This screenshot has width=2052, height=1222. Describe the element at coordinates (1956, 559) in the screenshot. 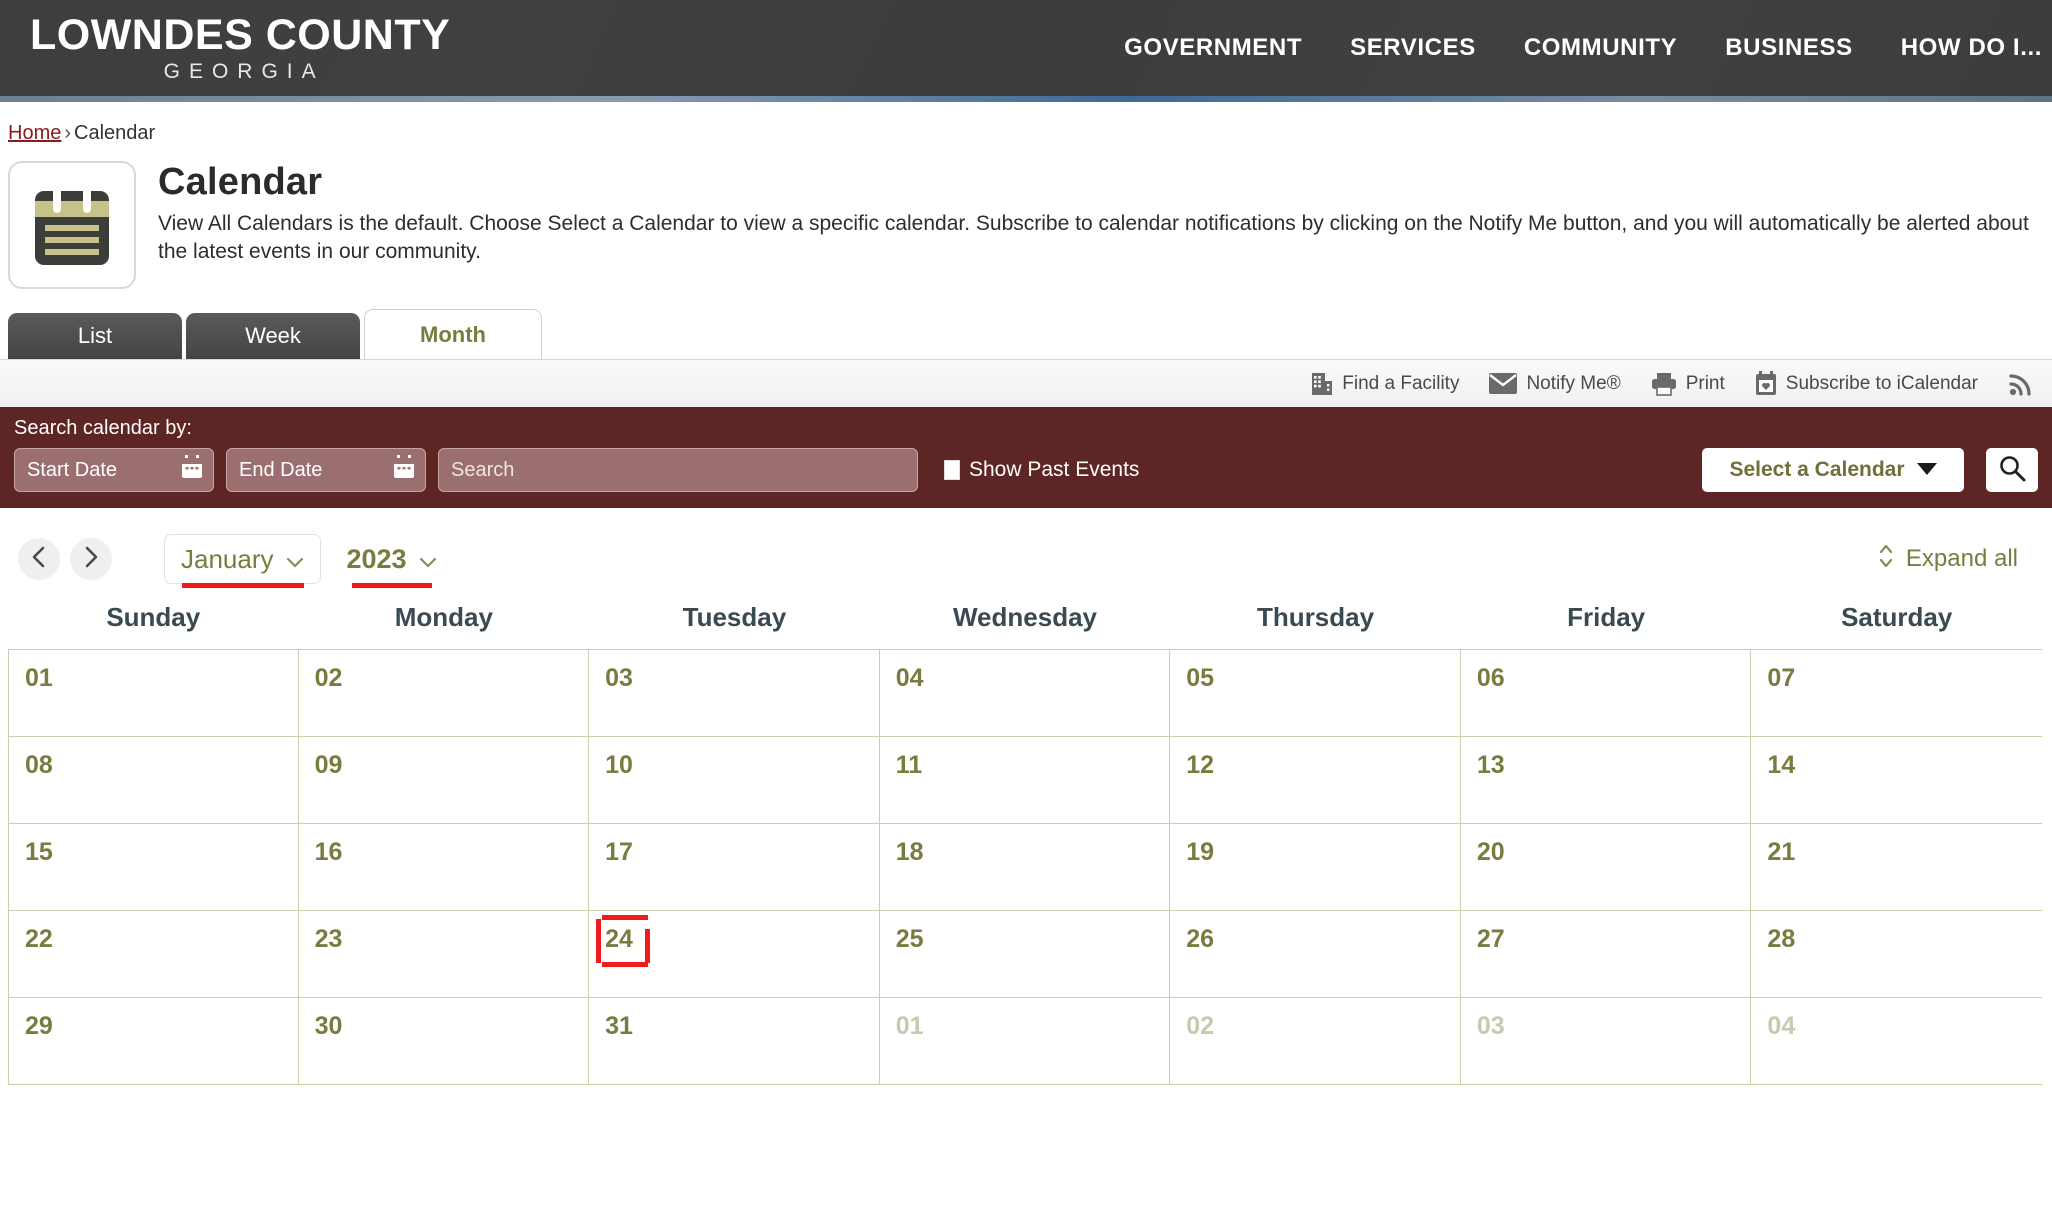

I see `expand-all-button: Expand all` at that location.